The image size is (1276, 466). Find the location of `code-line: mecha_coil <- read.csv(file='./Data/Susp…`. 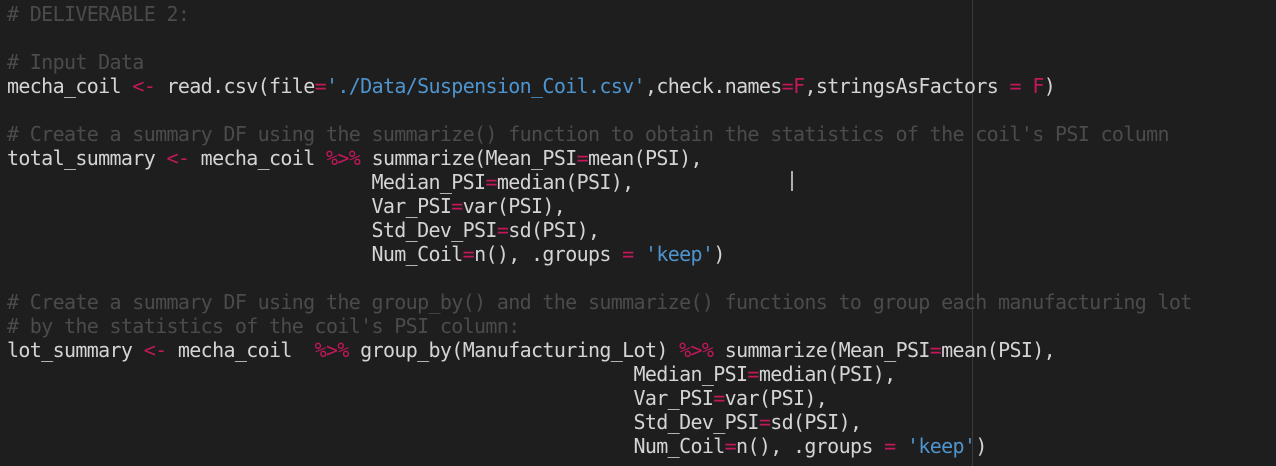

code-line: mecha_coil <- read.csv(file='./Data/Susp… is located at coordinates (599, 86).